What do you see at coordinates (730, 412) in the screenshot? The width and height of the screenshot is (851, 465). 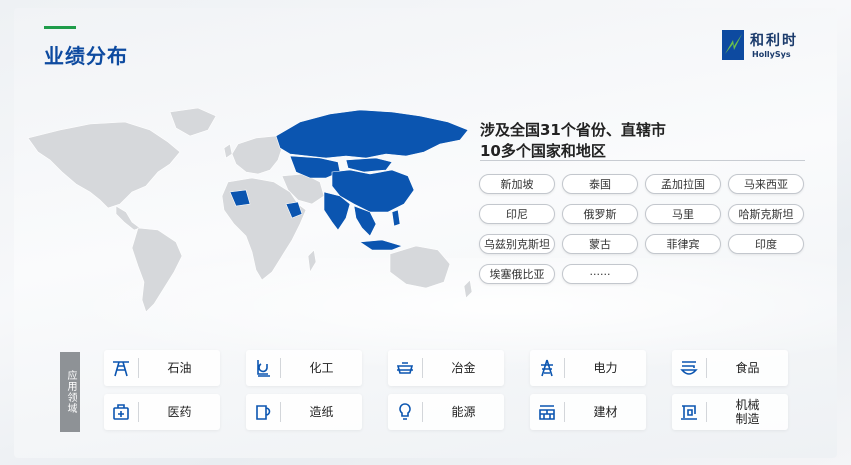 I see `industry-machinery: 机械 制造` at bounding box center [730, 412].